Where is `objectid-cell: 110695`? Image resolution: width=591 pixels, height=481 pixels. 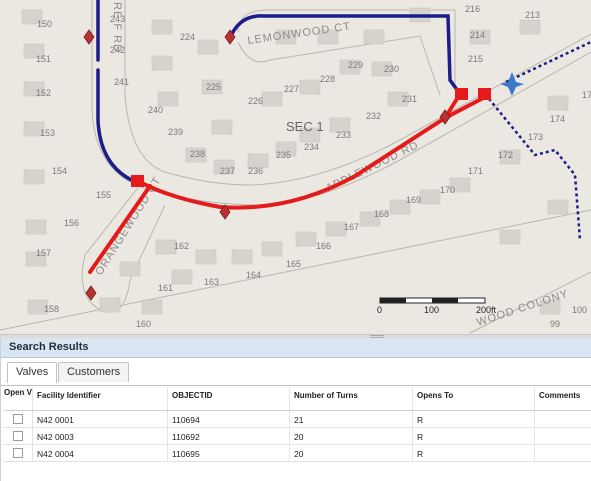
objectid-cell: 110695 is located at coordinates (228, 453).